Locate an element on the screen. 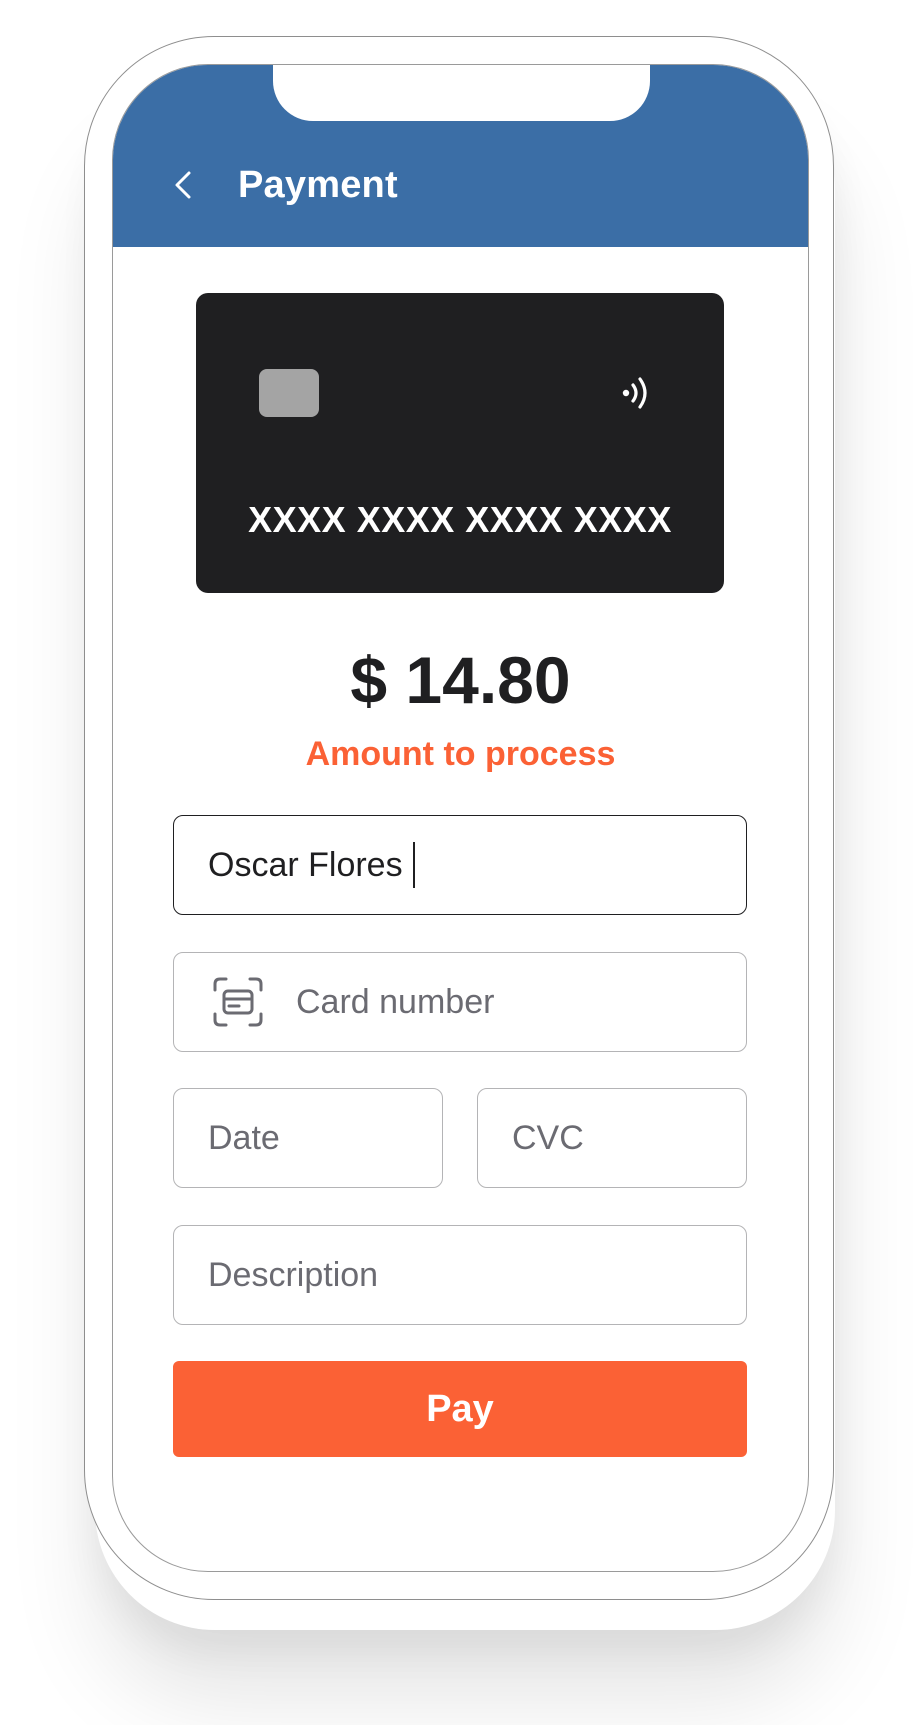 The width and height of the screenshot is (914, 1725). description-placeholder: Description is located at coordinates (293, 1274).